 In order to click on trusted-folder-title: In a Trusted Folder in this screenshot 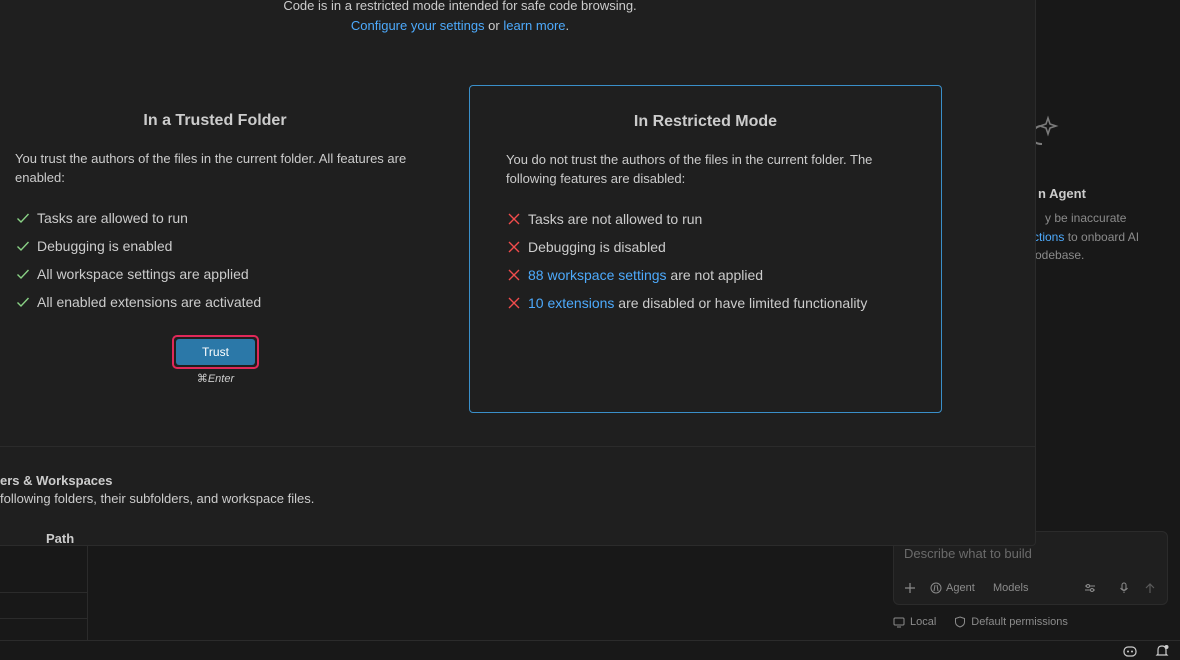, I will do `click(215, 120)`.